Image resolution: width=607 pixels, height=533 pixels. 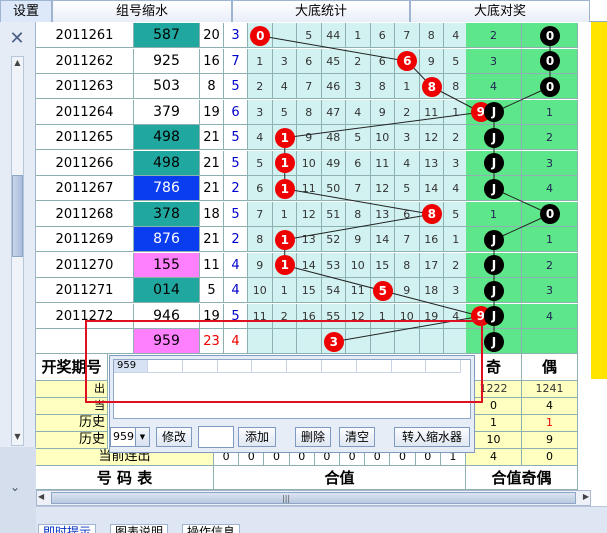 I want to click on left-scrollbar-thumb, so click(x=17, y=216).